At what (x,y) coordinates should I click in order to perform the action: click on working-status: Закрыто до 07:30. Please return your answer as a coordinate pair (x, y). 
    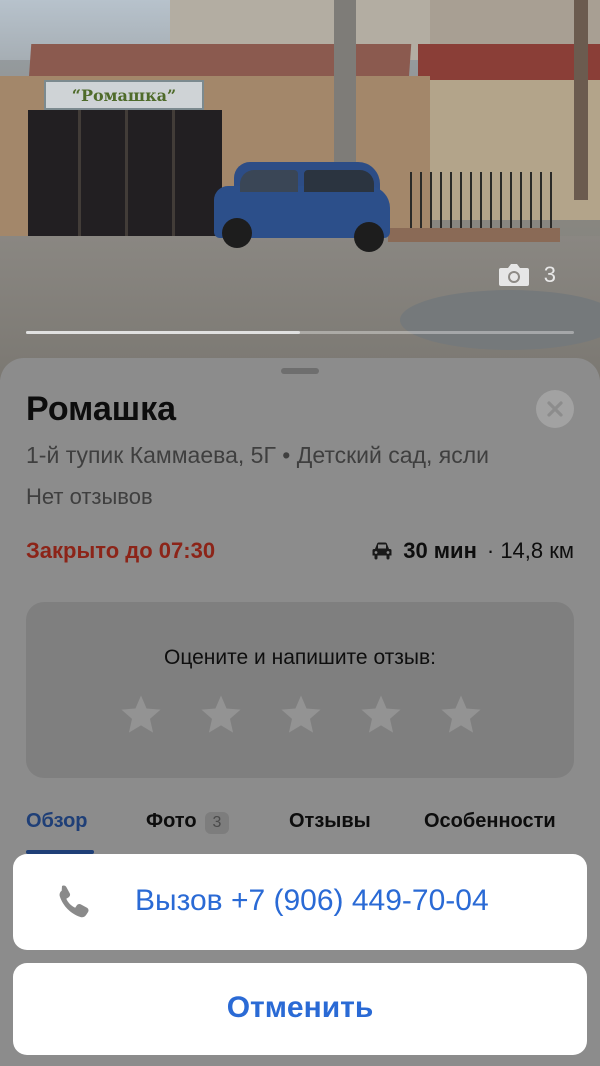
    Looking at the image, I should click on (121, 550).